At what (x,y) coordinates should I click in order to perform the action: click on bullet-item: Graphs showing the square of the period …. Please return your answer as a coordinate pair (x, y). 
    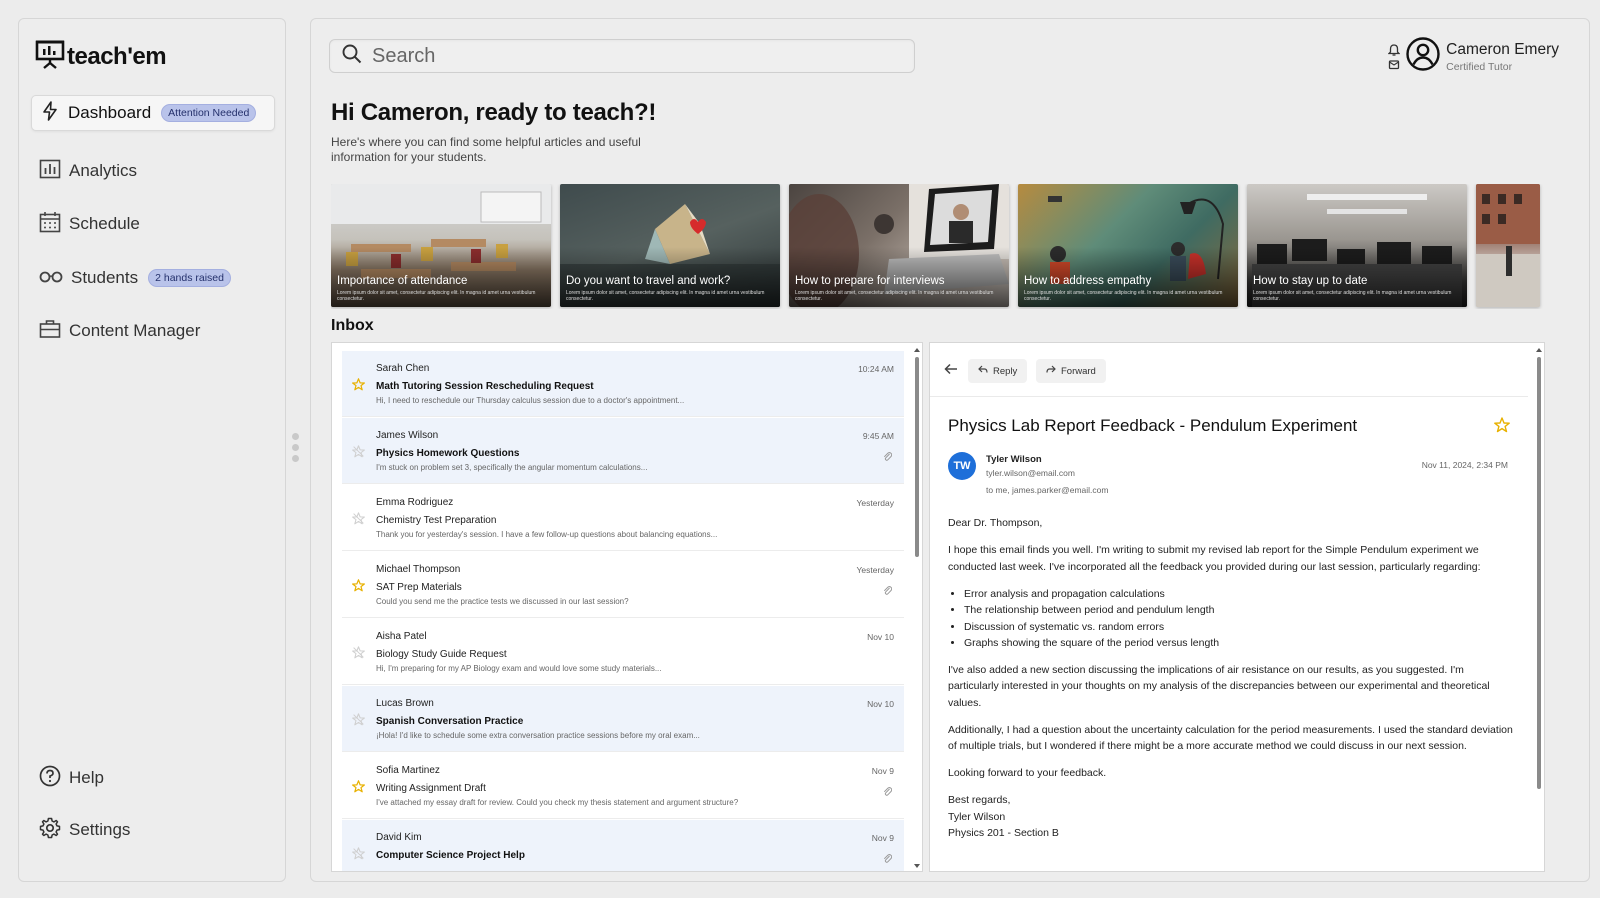
    Looking at the image, I should click on (1239, 643).